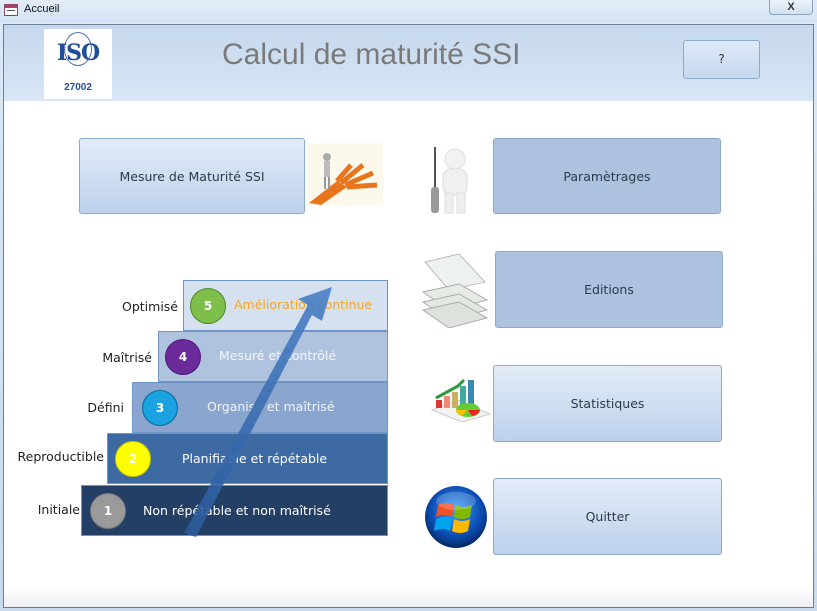  I want to click on windows-logo-icon, so click(456, 517).